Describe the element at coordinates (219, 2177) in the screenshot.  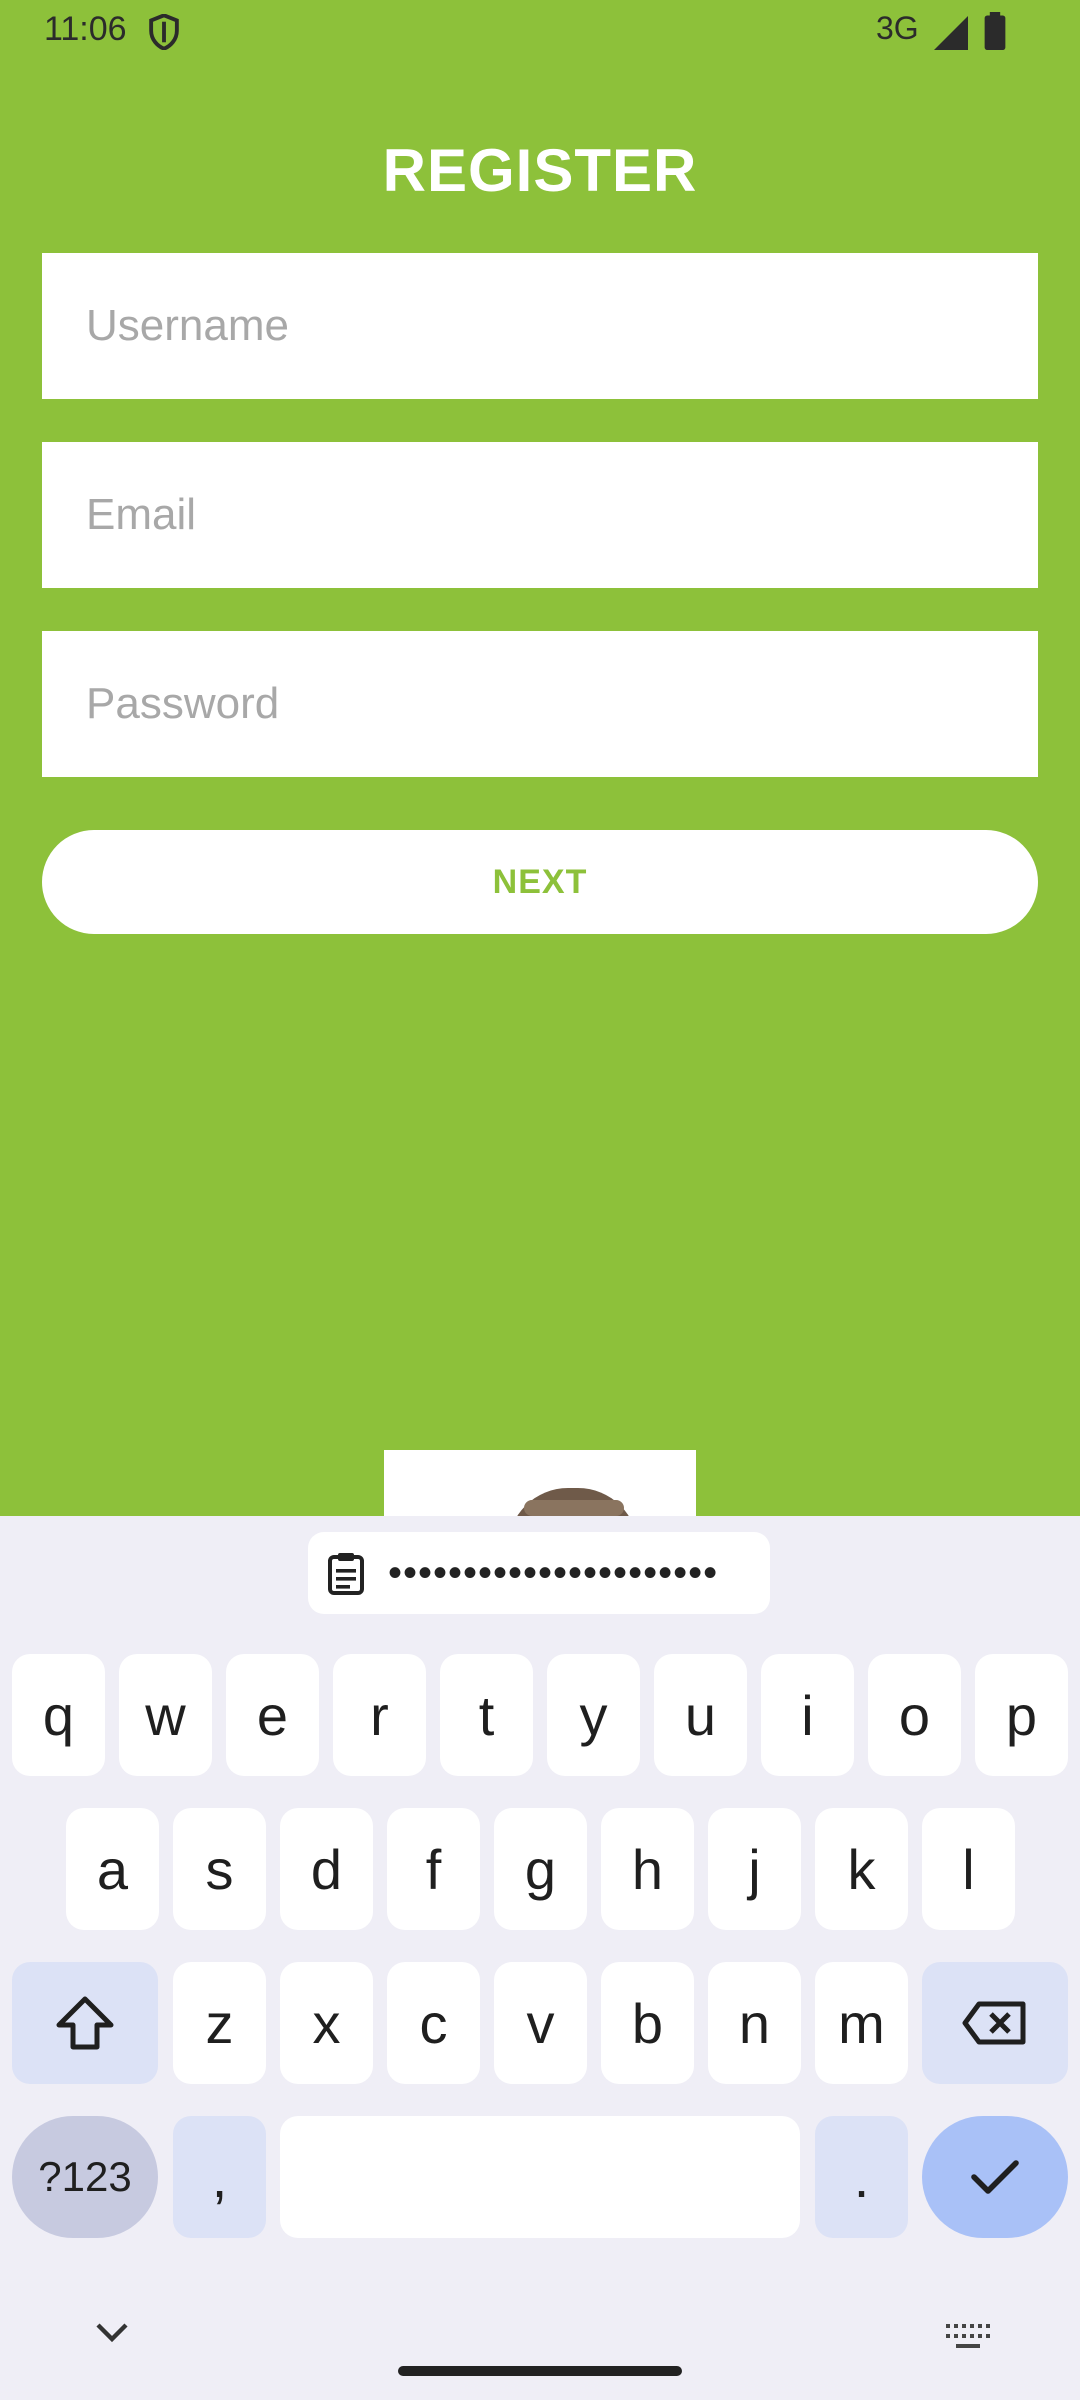
I see `comma-key: ,` at that location.